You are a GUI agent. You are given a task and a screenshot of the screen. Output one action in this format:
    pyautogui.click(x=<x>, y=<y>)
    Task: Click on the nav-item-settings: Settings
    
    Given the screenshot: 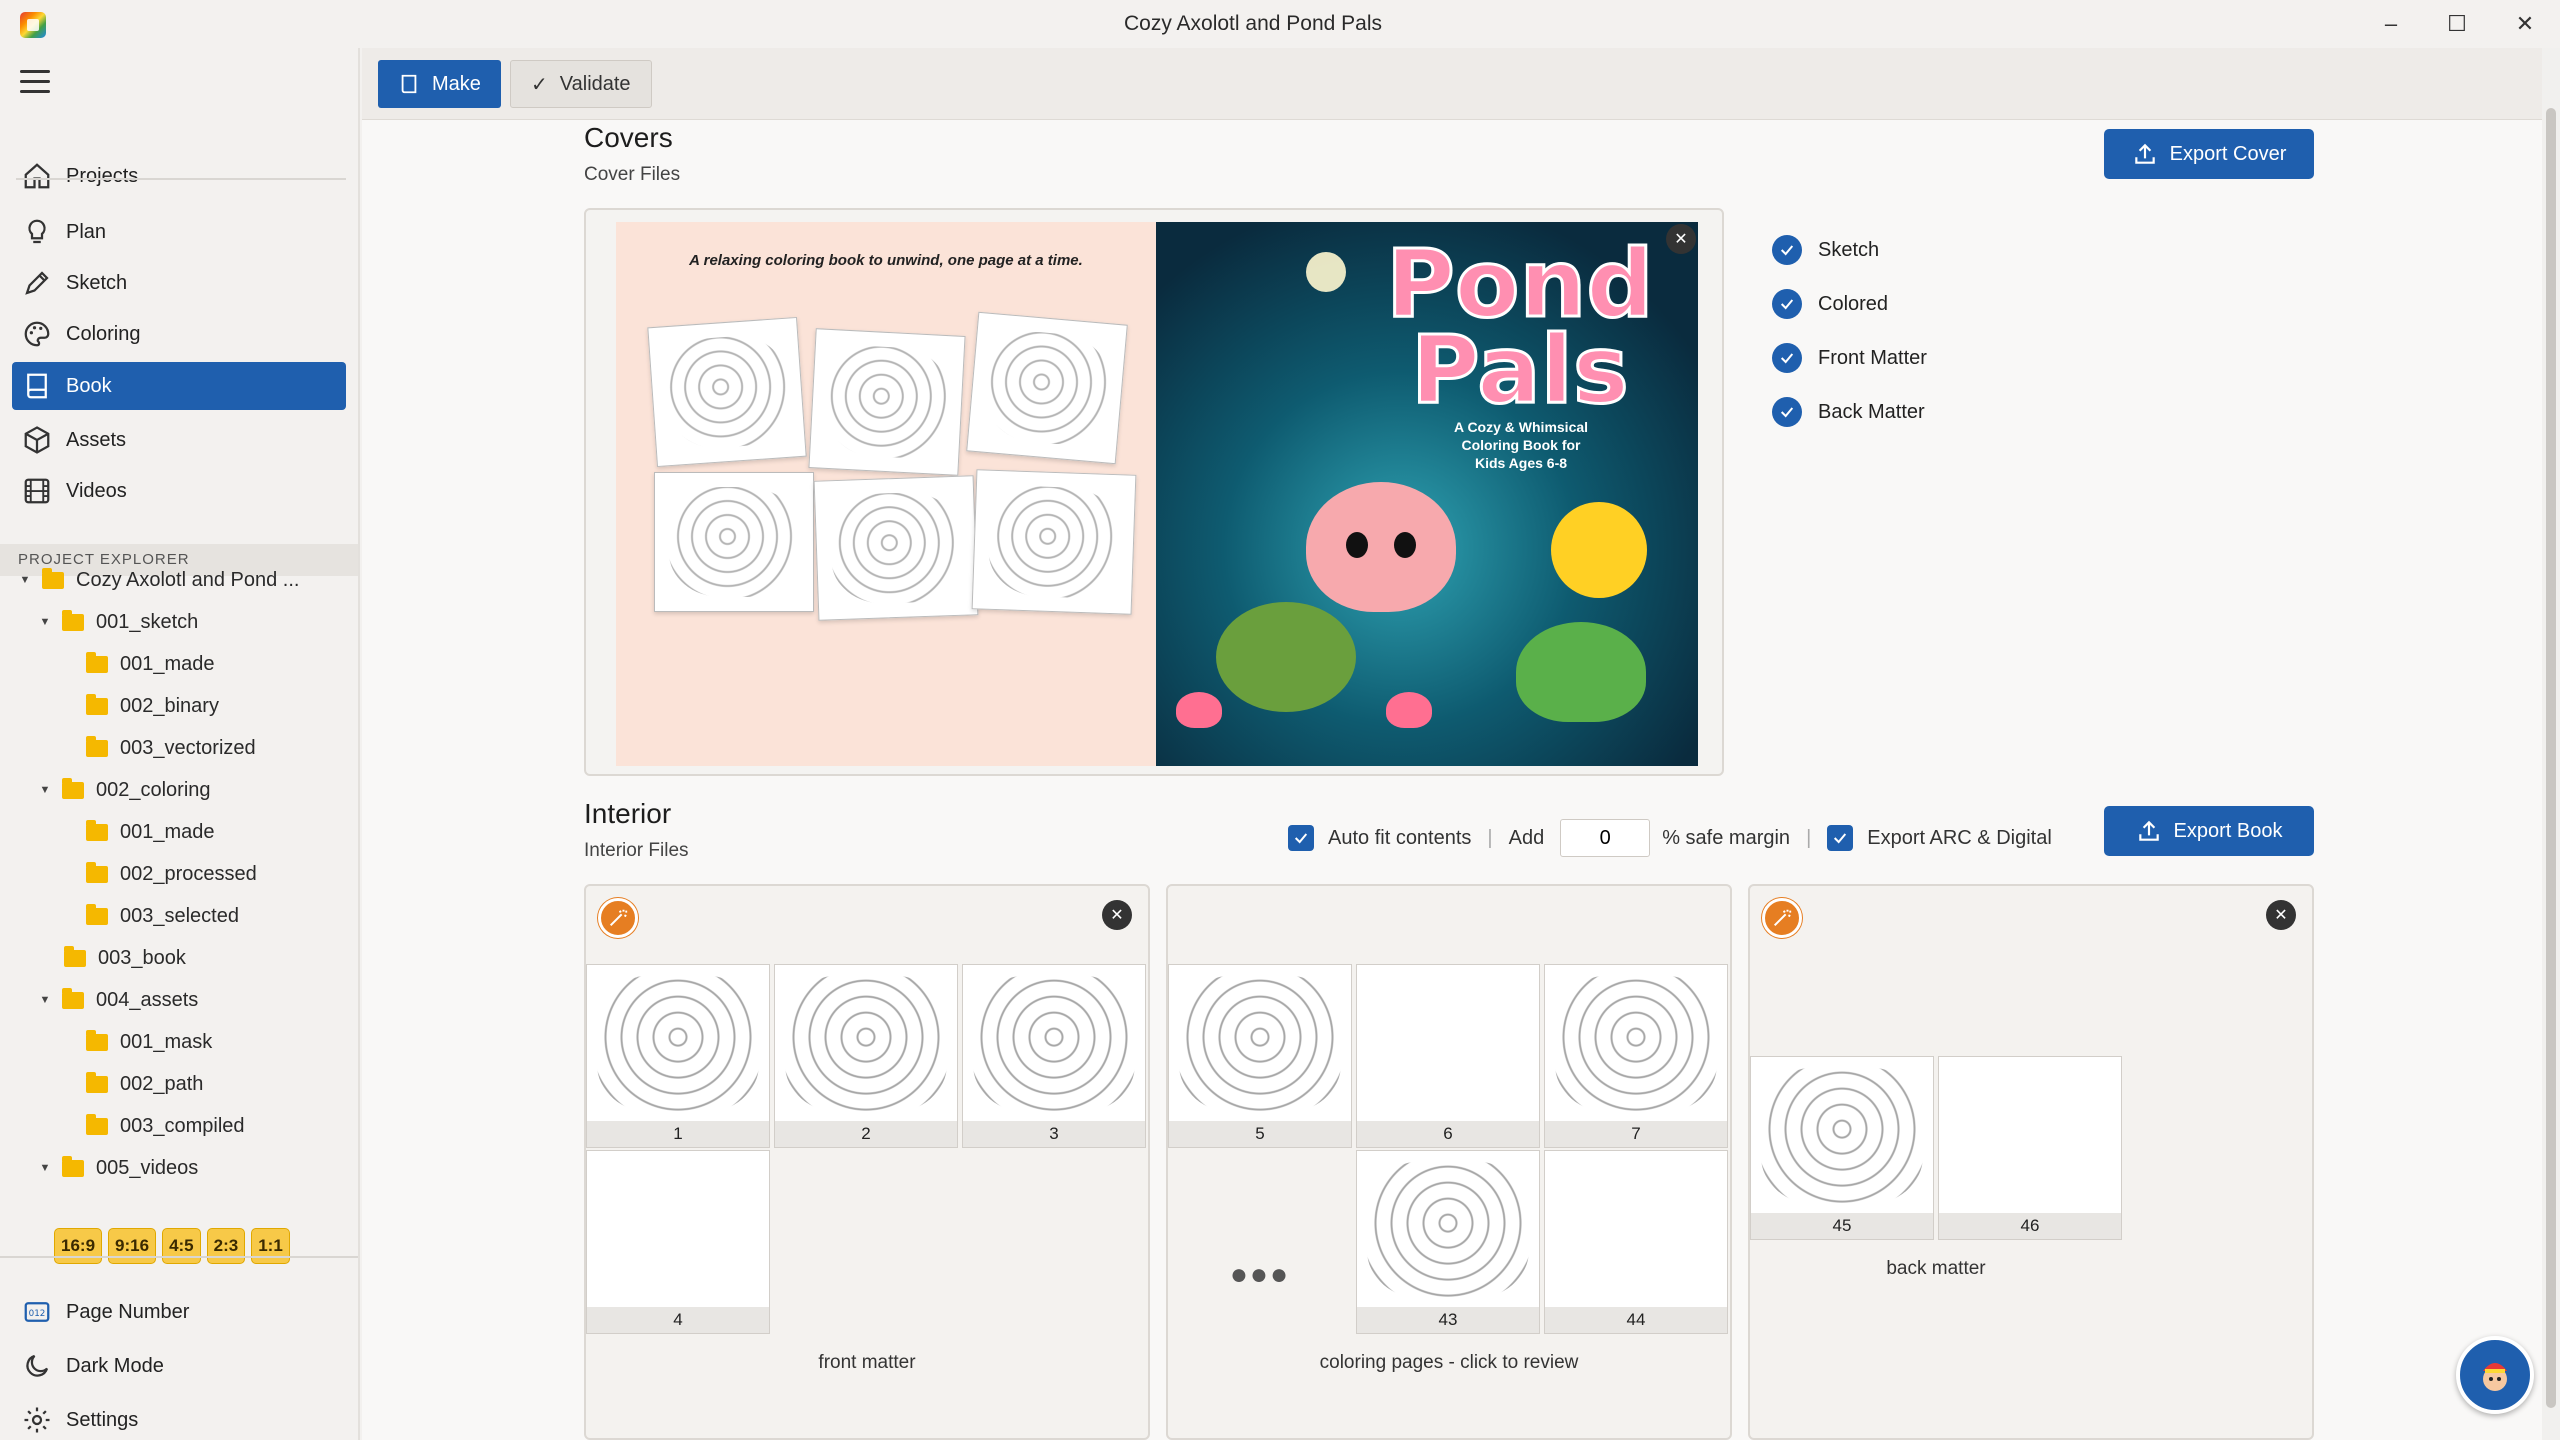 What is the action you would take?
    pyautogui.click(x=179, y=1418)
    